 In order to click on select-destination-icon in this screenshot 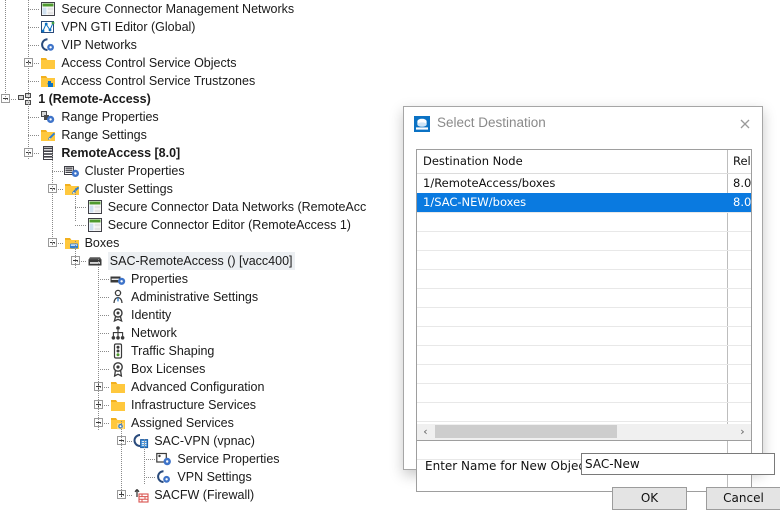, I will do `click(422, 124)`.